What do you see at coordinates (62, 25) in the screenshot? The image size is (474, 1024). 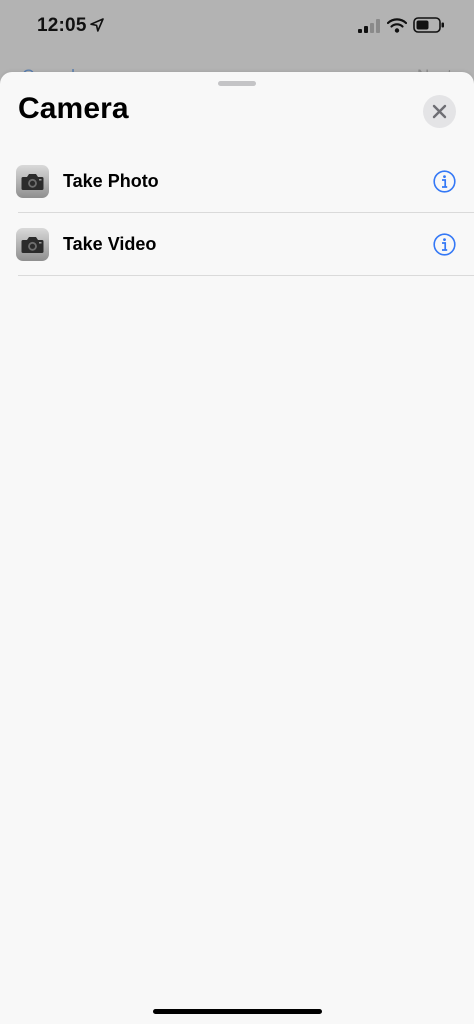 I see `status-time: 12:05` at bounding box center [62, 25].